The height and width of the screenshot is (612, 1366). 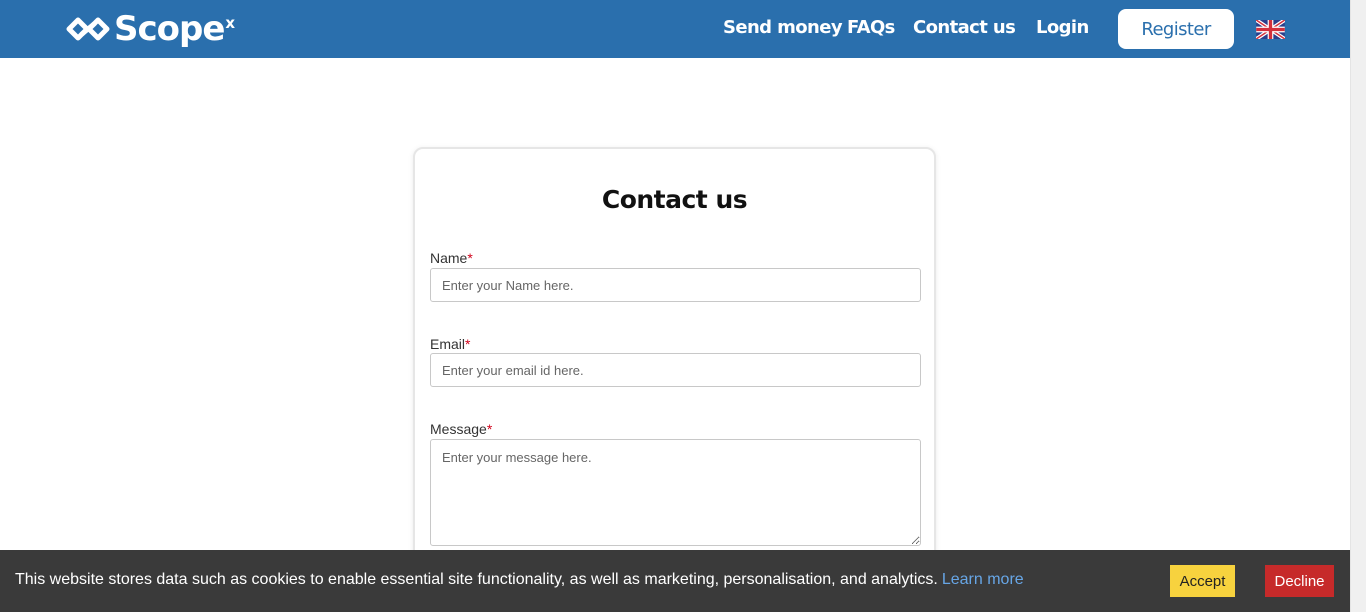 I want to click on decline-cookies-button: Decline, so click(x=1299, y=581).